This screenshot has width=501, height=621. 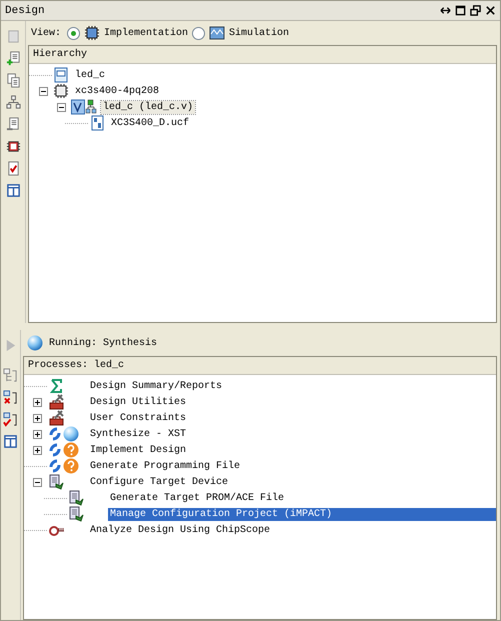 What do you see at coordinates (146, 33) in the screenshot?
I see `radio-label: Implementation` at bounding box center [146, 33].